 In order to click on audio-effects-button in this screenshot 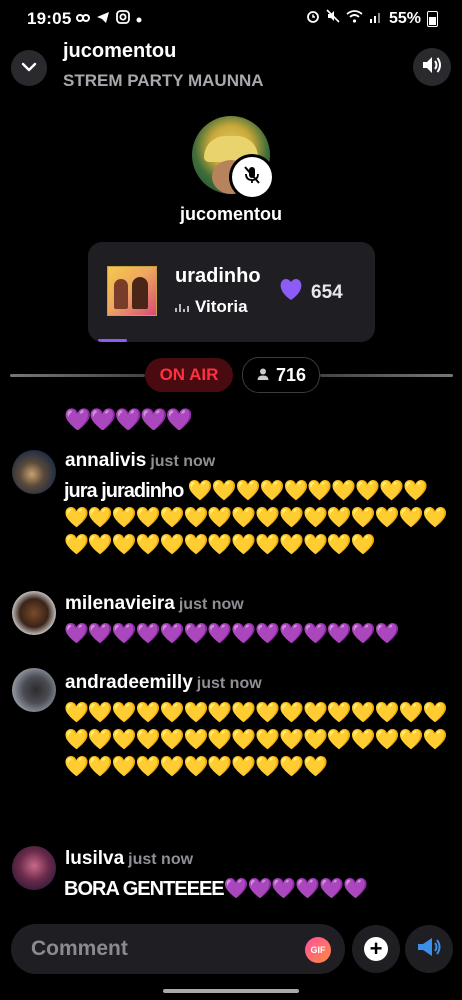, I will do `click(429, 949)`.